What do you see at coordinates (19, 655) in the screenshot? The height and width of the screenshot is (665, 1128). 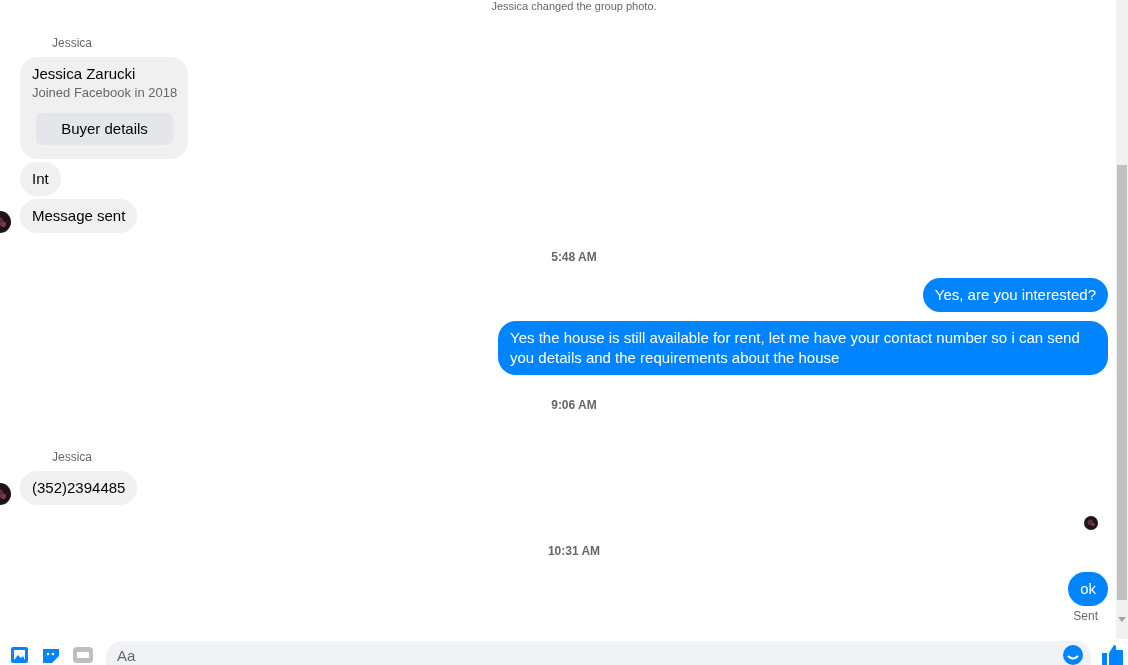 I see `image-icon` at bounding box center [19, 655].